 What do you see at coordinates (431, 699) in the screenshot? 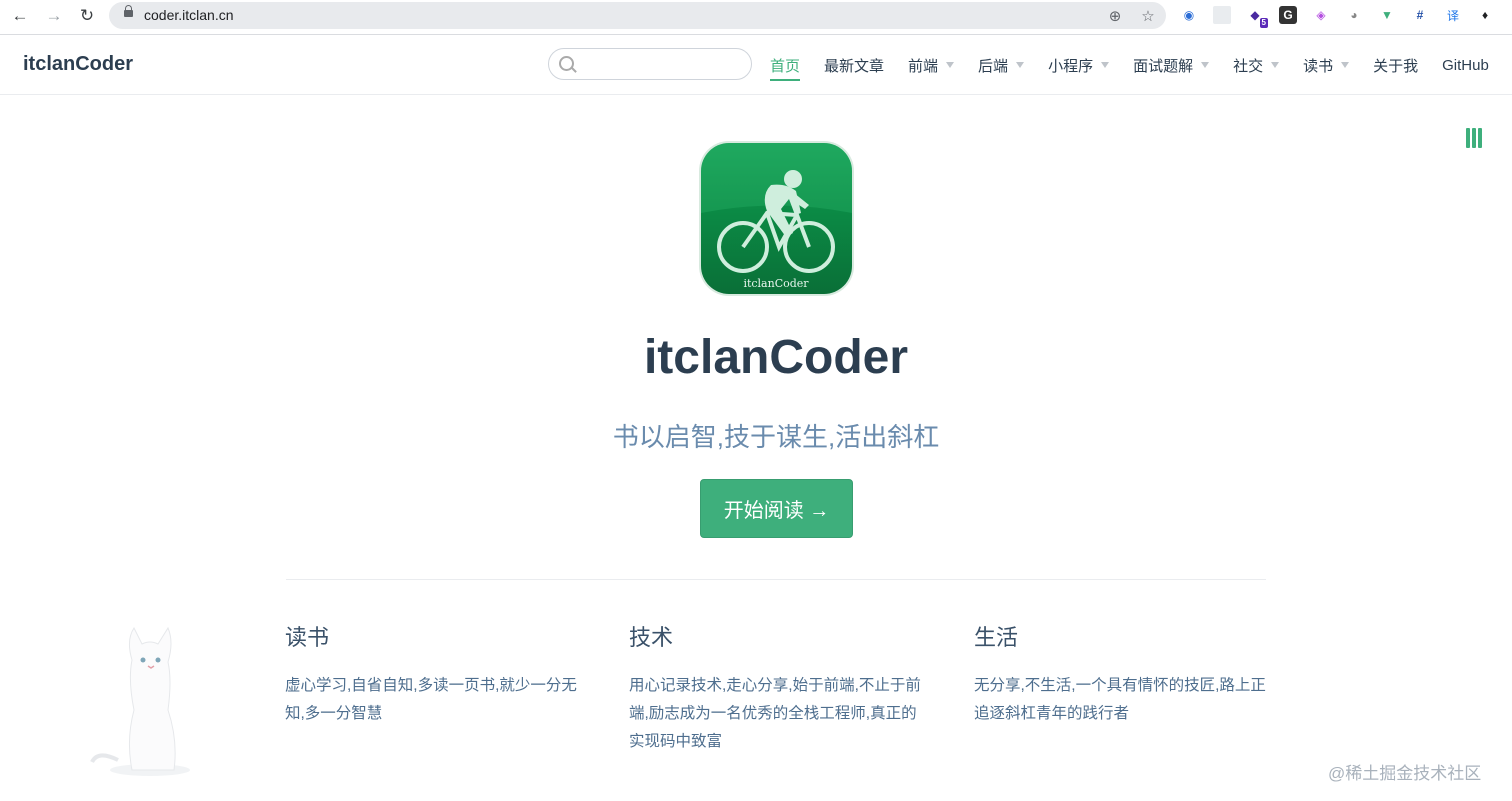
I see `feature-details: 虚心学习,自省自知,多读一页书,就少一分无知,多一分智慧` at bounding box center [431, 699].